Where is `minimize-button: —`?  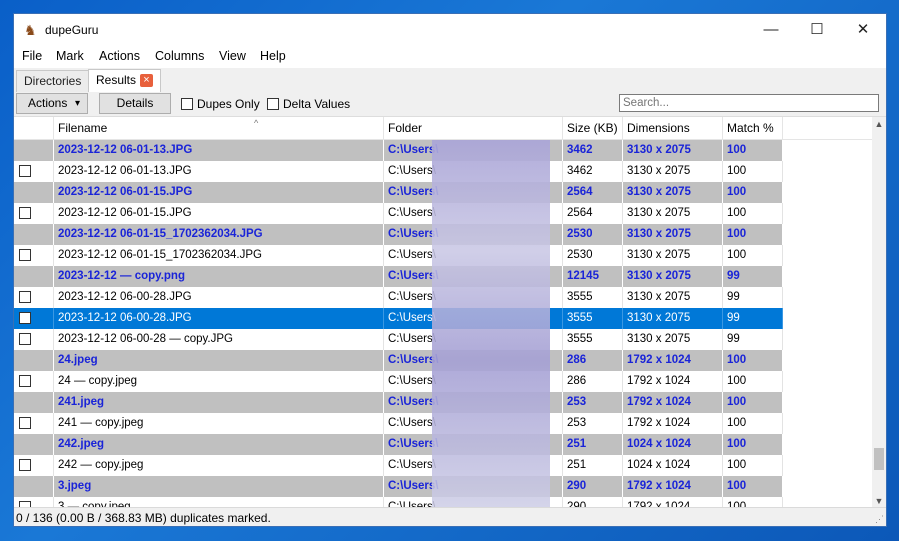
minimize-button: — is located at coordinates (771, 30).